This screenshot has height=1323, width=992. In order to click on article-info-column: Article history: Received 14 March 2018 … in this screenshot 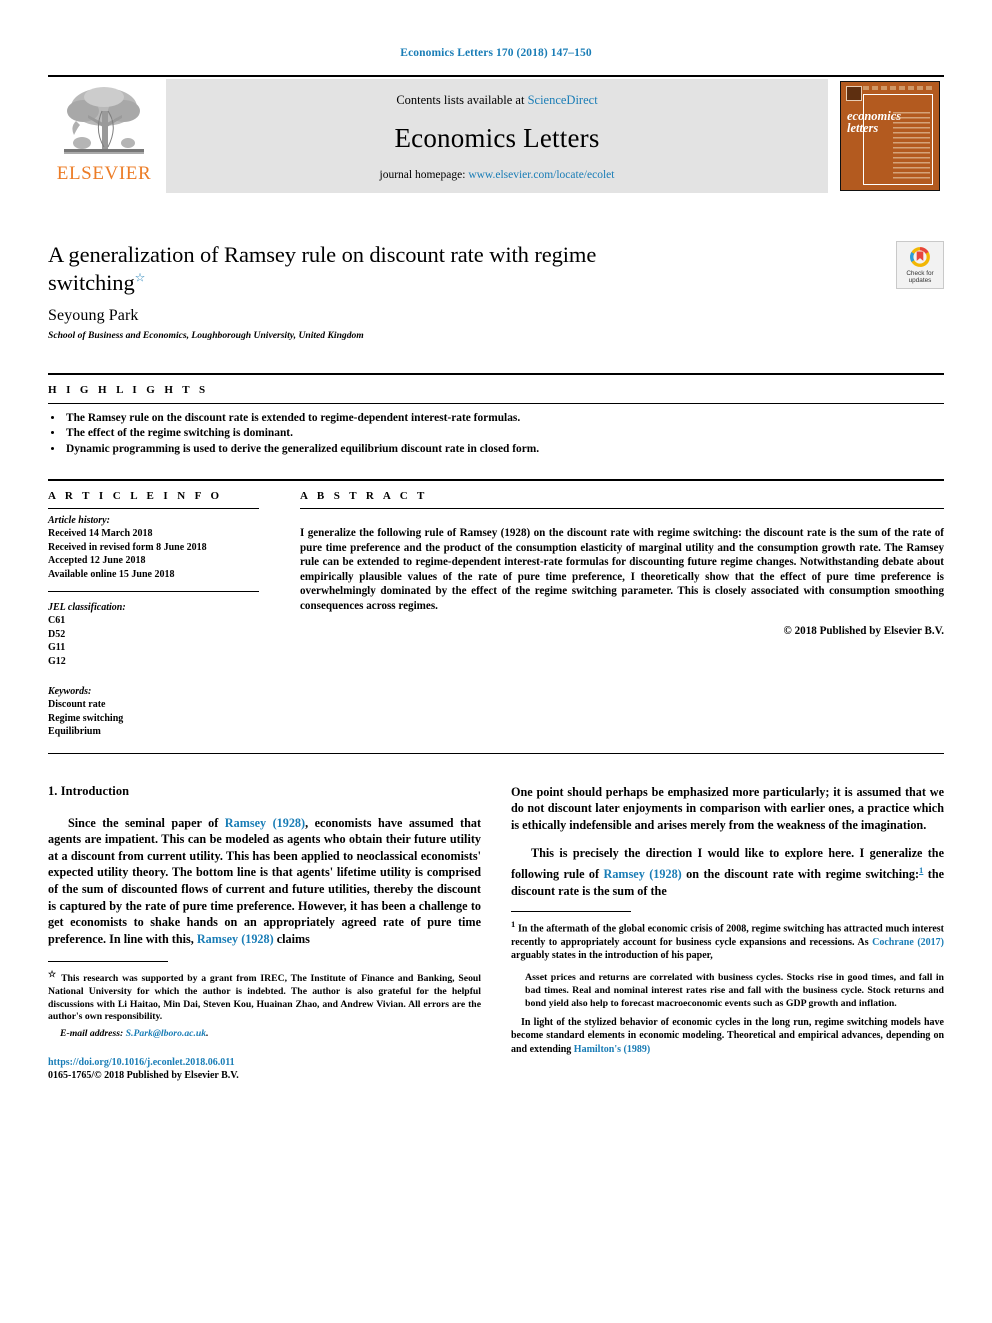, I will do `click(174, 623)`.